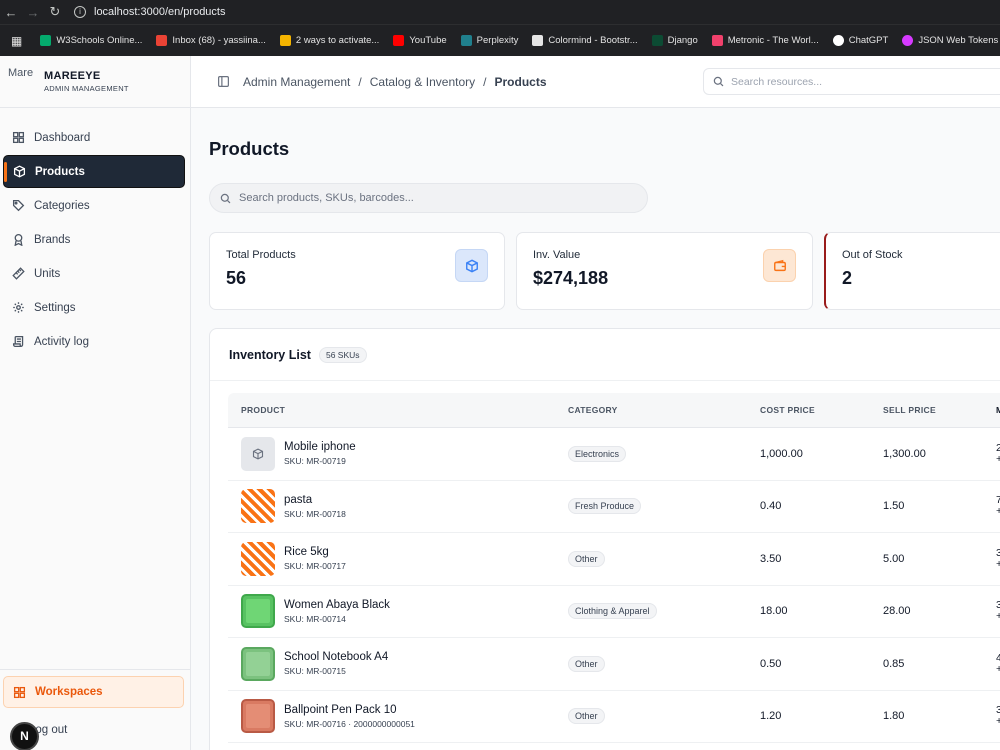  What do you see at coordinates (861, 40) in the screenshot?
I see `bookmark-chatgpt: ChatGPT` at bounding box center [861, 40].